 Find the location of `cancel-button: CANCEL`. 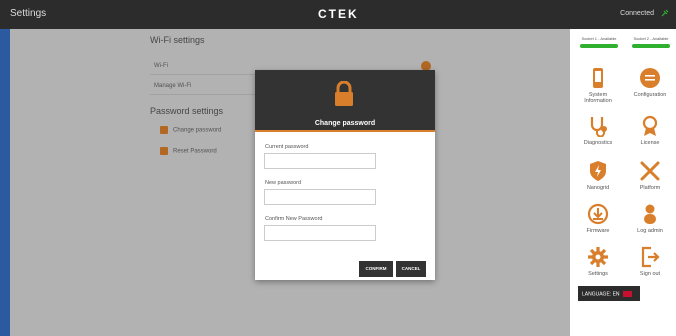

cancel-button: CANCEL is located at coordinates (411, 269).